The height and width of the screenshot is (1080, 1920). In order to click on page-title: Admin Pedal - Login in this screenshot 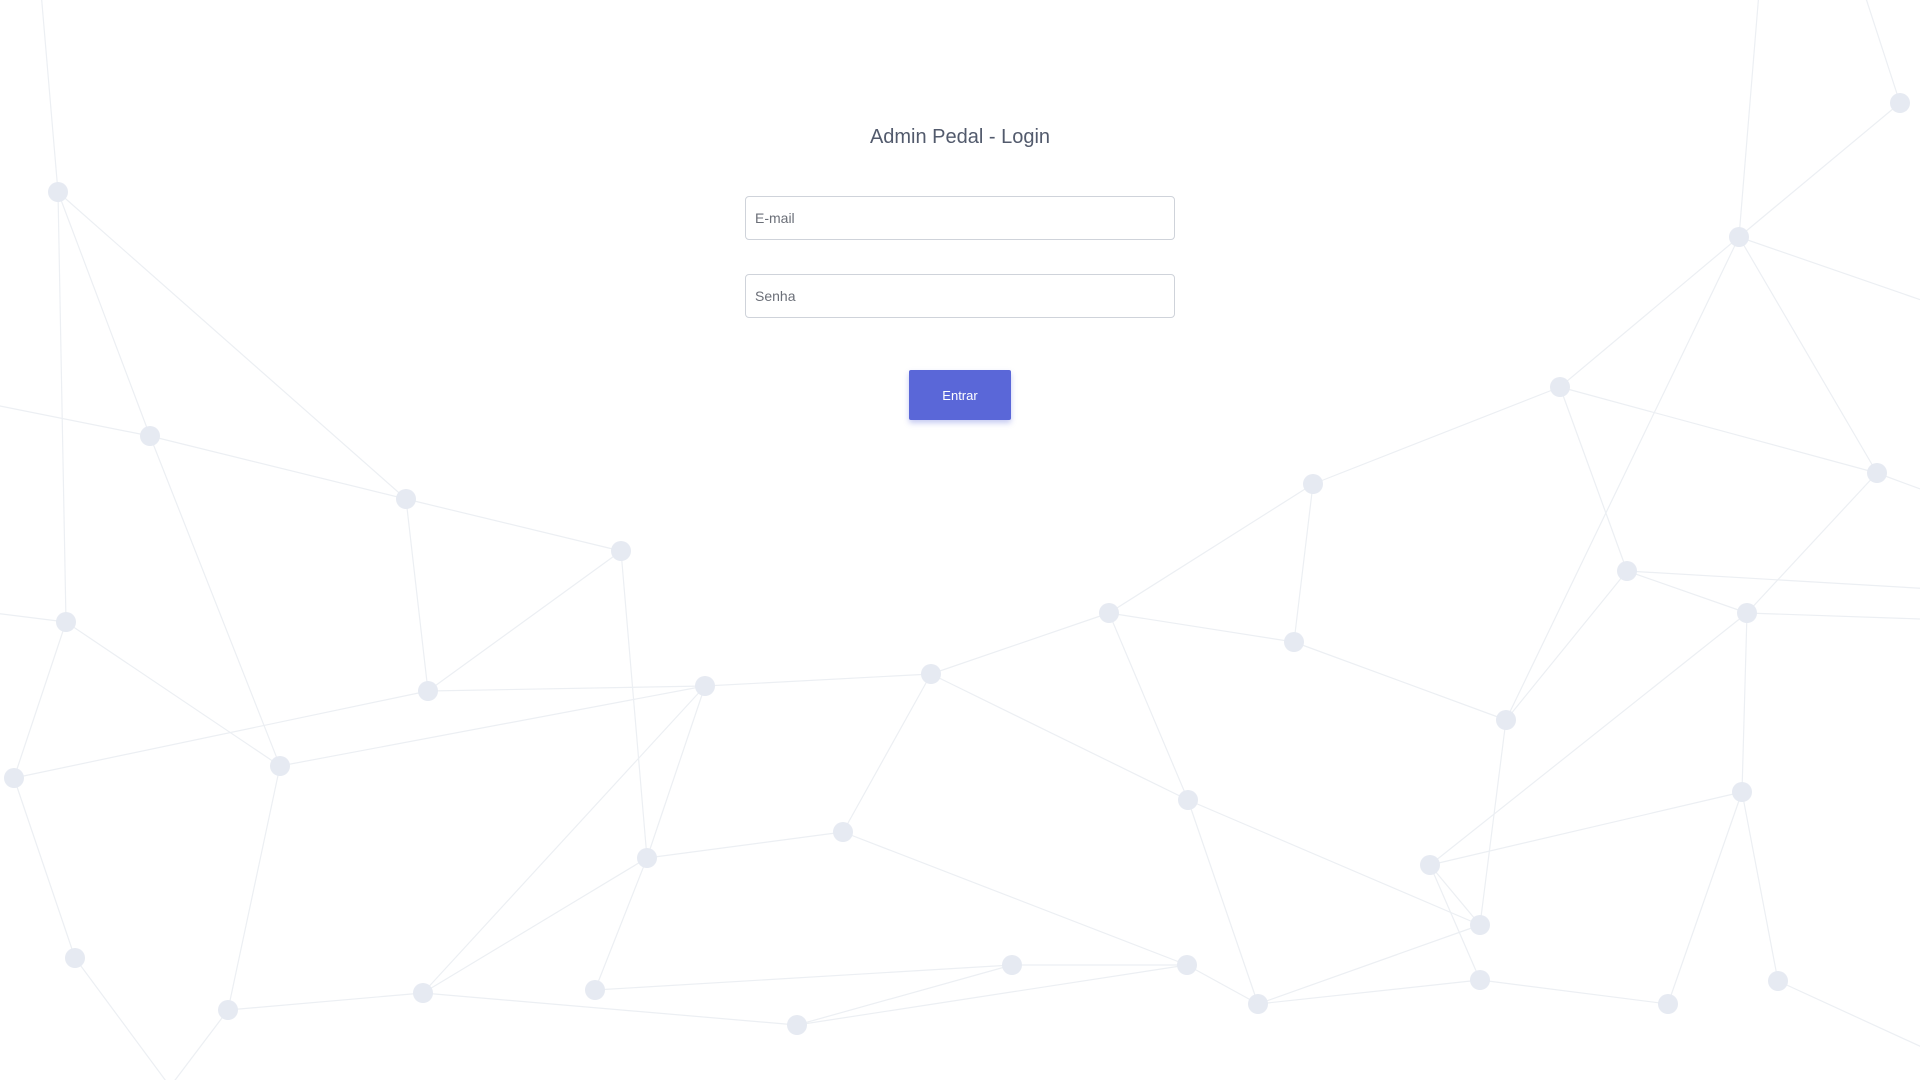, I will do `click(960, 137)`.